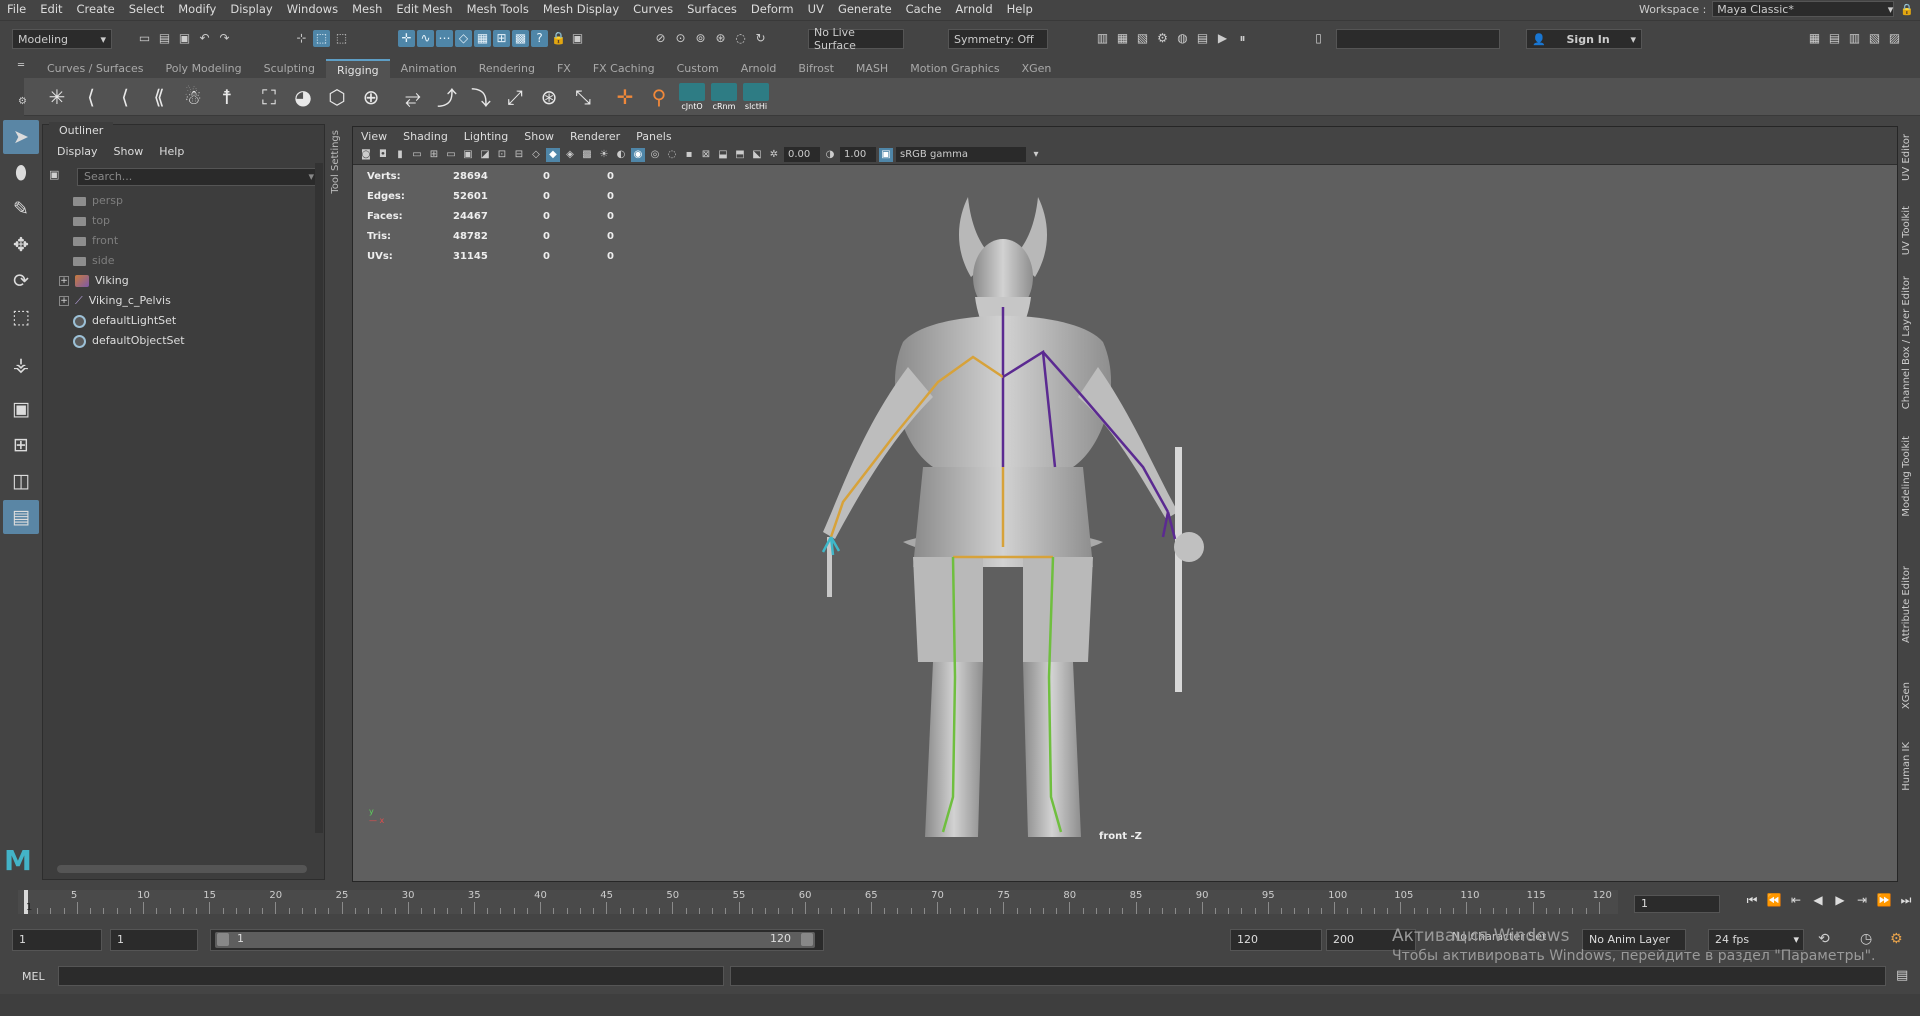  What do you see at coordinates (1834, 38) in the screenshot?
I see `attribute-editor-icon: ▤` at bounding box center [1834, 38].